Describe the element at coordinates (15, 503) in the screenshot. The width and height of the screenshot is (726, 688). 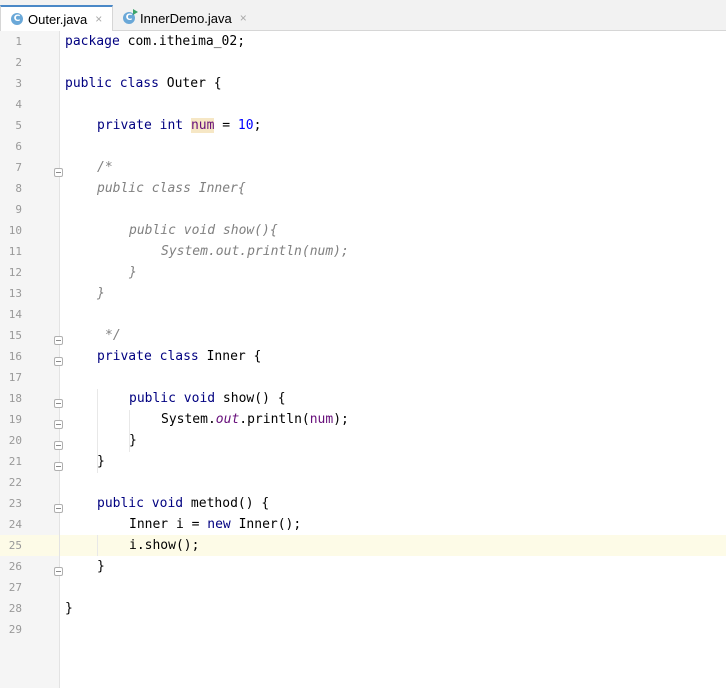
I see `line-number: 23` at that location.